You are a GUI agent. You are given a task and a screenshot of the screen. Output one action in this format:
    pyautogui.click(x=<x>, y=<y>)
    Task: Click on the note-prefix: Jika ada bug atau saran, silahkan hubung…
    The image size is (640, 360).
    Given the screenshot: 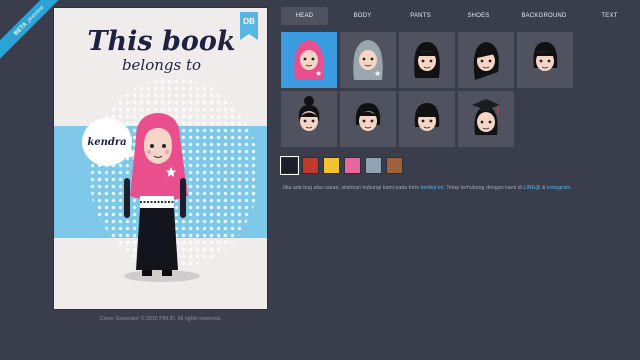 What is the action you would take?
    pyautogui.click(x=351, y=188)
    